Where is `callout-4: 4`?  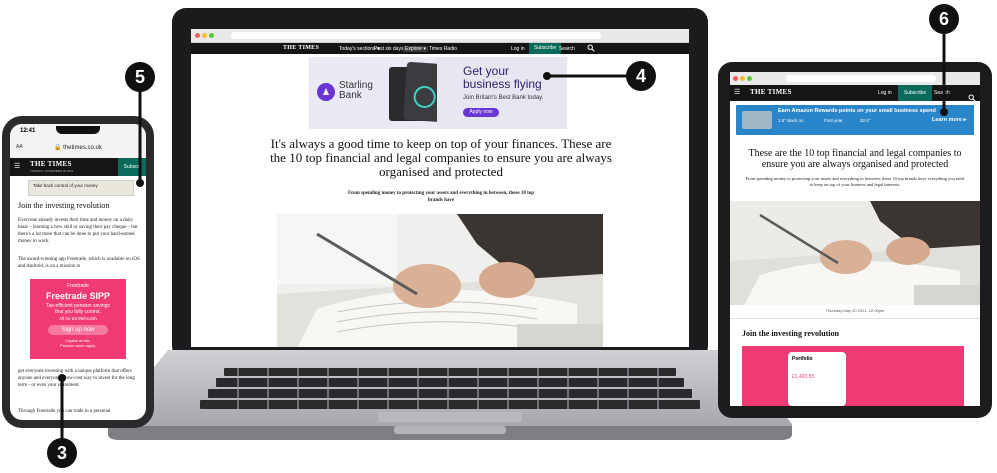 callout-4: 4 is located at coordinates (641, 76).